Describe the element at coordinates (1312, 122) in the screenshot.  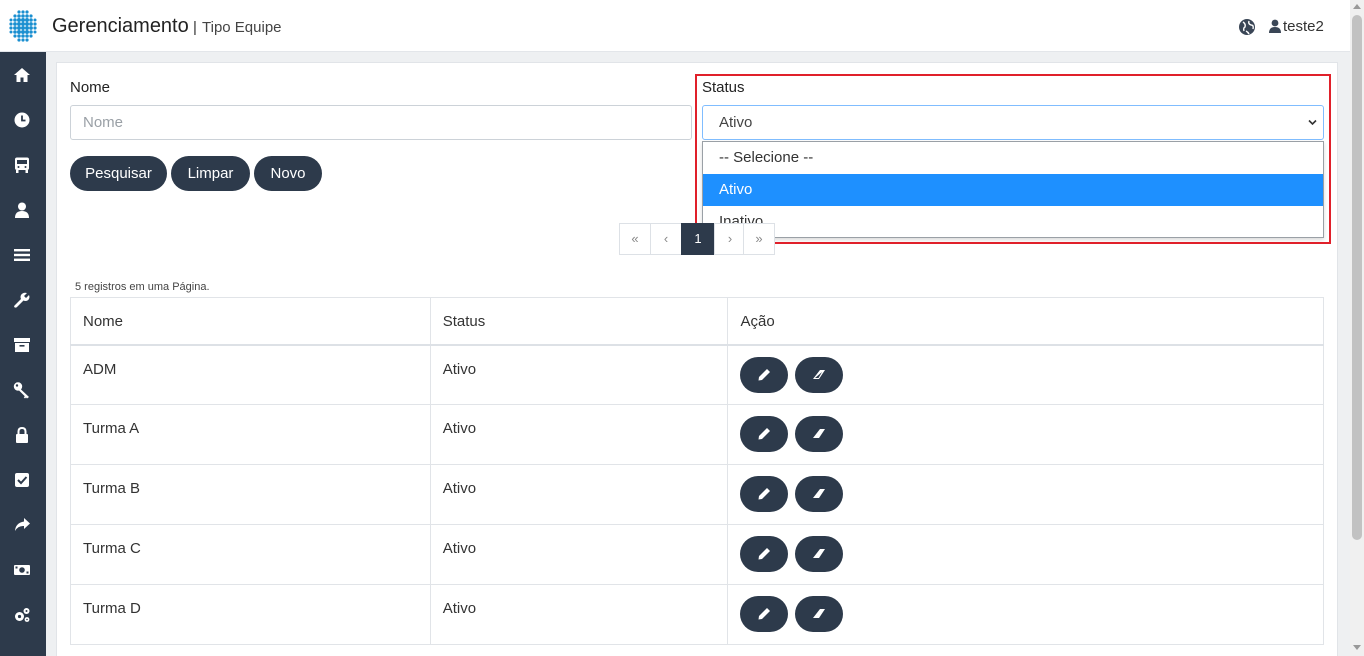
I see `chevron-down-icon` at that location.